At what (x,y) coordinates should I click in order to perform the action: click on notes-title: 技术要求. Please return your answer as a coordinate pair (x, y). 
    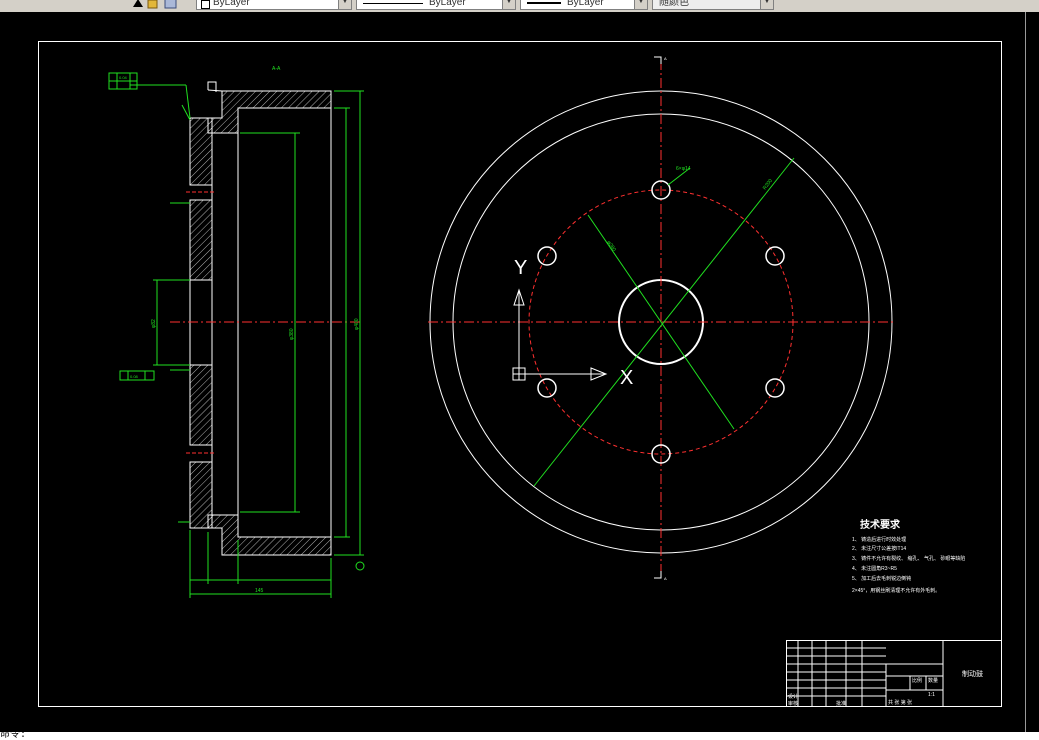
    Looking at the image, I should click on (880, 524).